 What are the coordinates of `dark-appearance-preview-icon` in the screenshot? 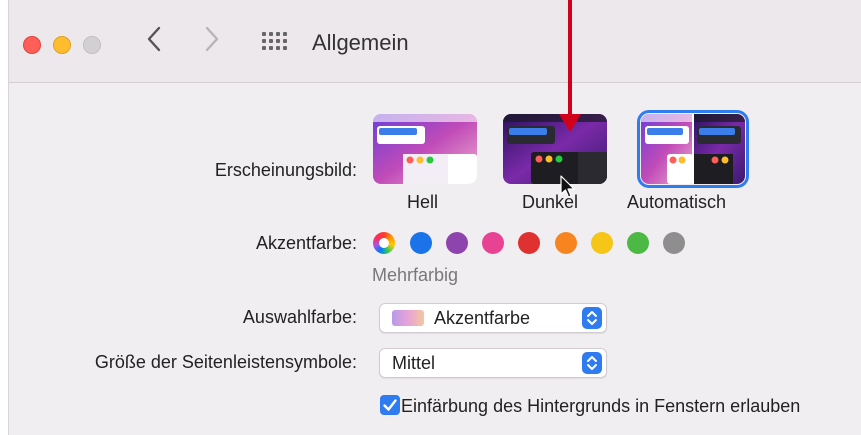 It's located at (555, 149).